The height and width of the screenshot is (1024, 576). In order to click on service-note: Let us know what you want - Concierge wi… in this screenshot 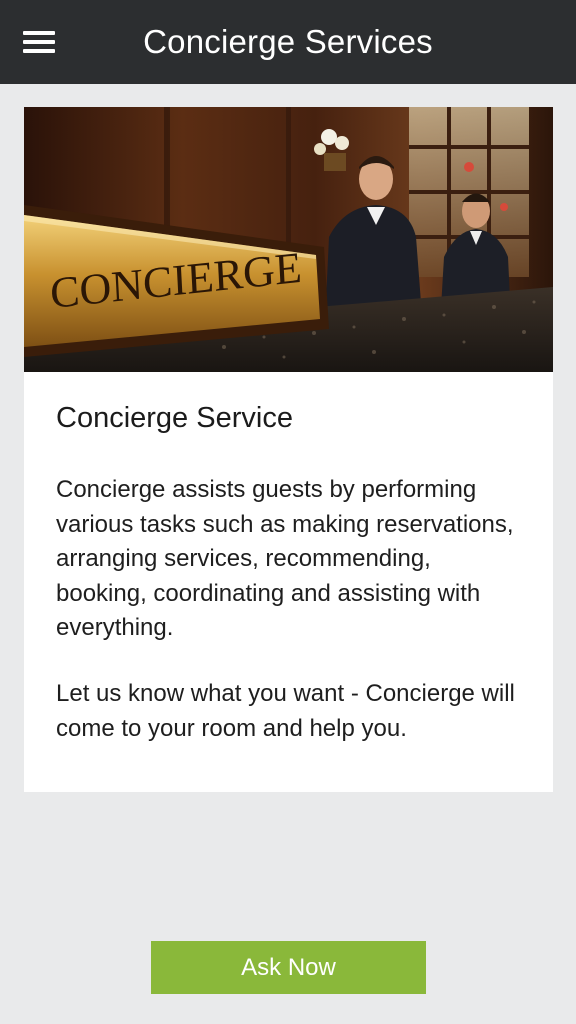, I will do `click(285, 711)`.